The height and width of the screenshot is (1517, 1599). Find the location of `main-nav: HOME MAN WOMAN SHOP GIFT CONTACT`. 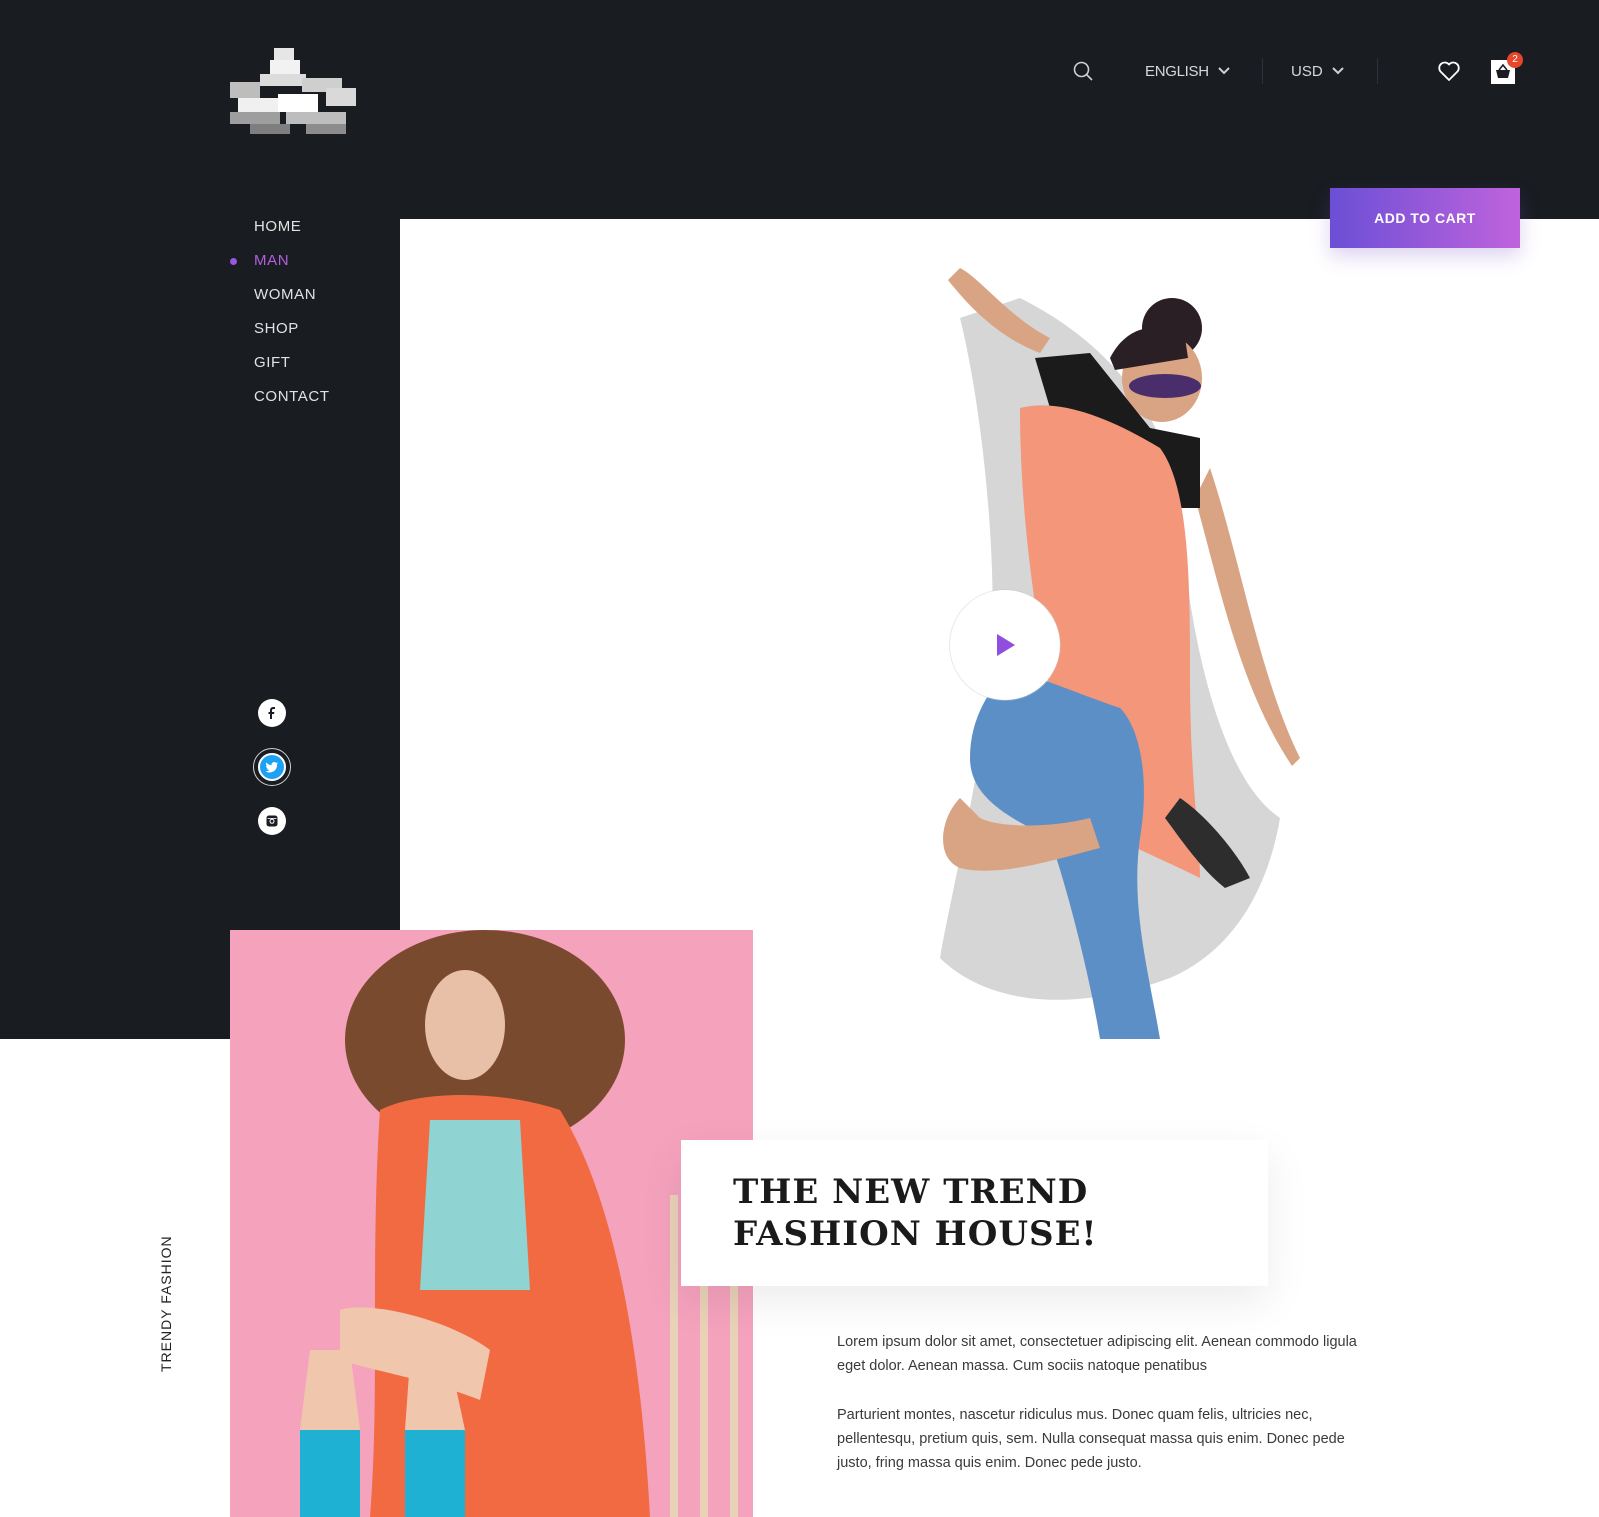

main-nav: HOME MAN WOMAN SHOP GIFT CONTACT is located at coordinates (280, 312).